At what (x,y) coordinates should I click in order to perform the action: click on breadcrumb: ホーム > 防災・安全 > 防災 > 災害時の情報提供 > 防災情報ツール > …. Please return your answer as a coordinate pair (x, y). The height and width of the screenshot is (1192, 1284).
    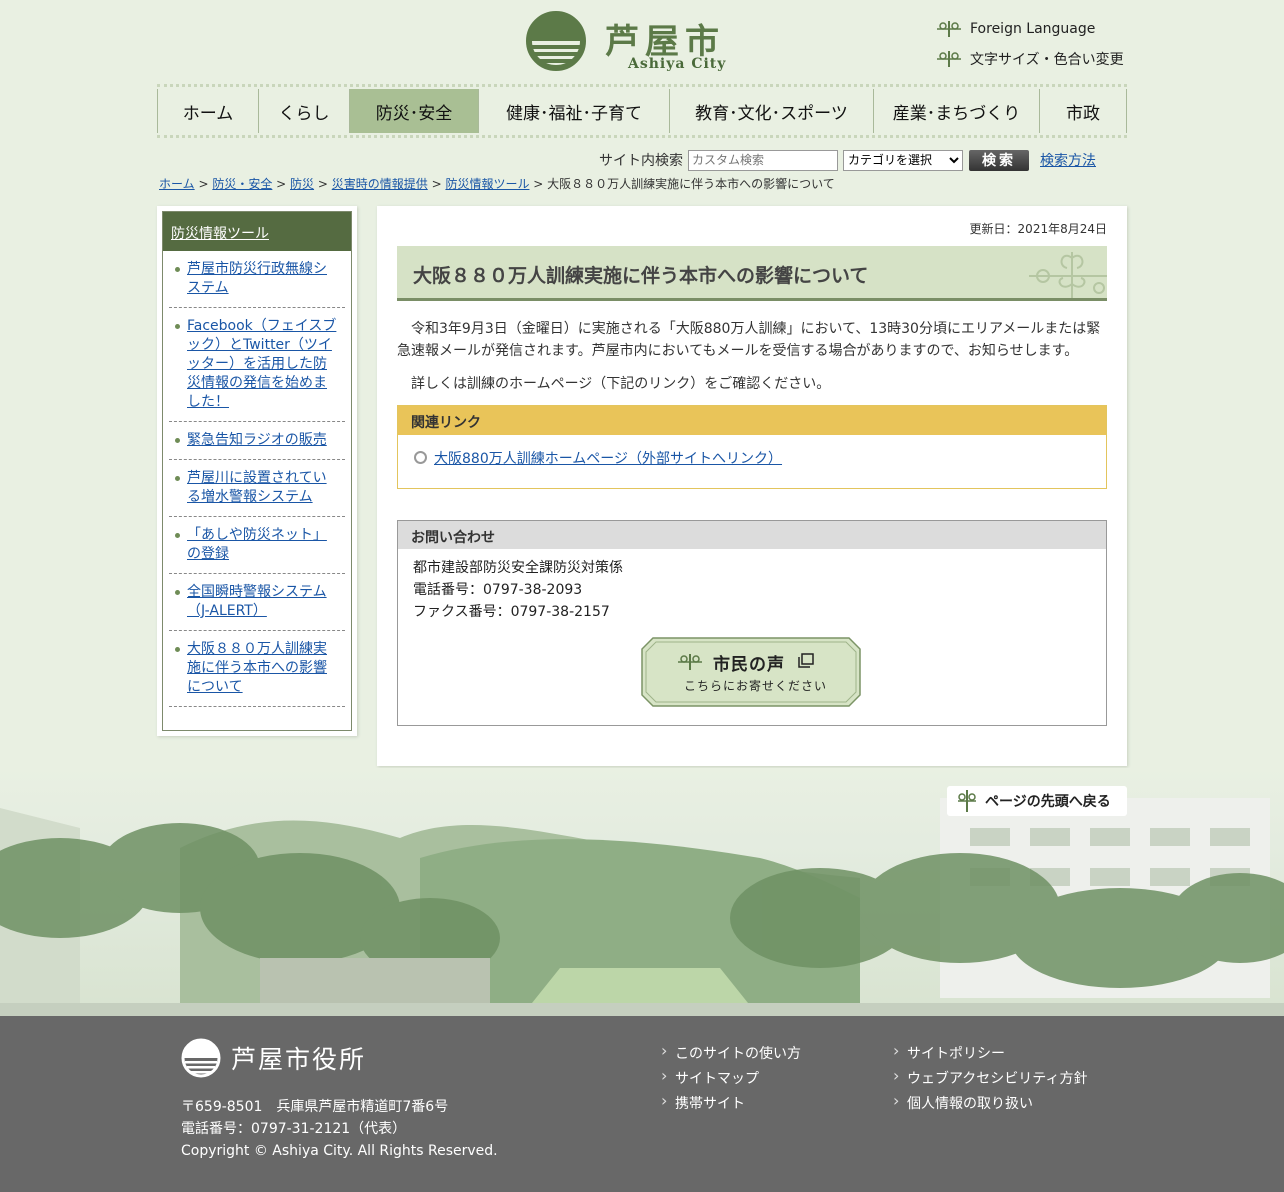
    Looking at the image, I should click on (497, 184).